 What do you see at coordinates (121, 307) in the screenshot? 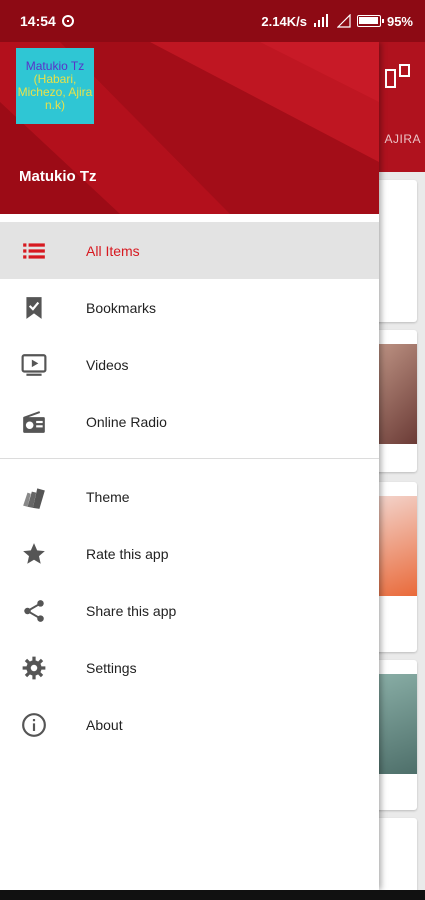
I see `menu-item-label: Bookmarks` at bounding box center [121, 307].